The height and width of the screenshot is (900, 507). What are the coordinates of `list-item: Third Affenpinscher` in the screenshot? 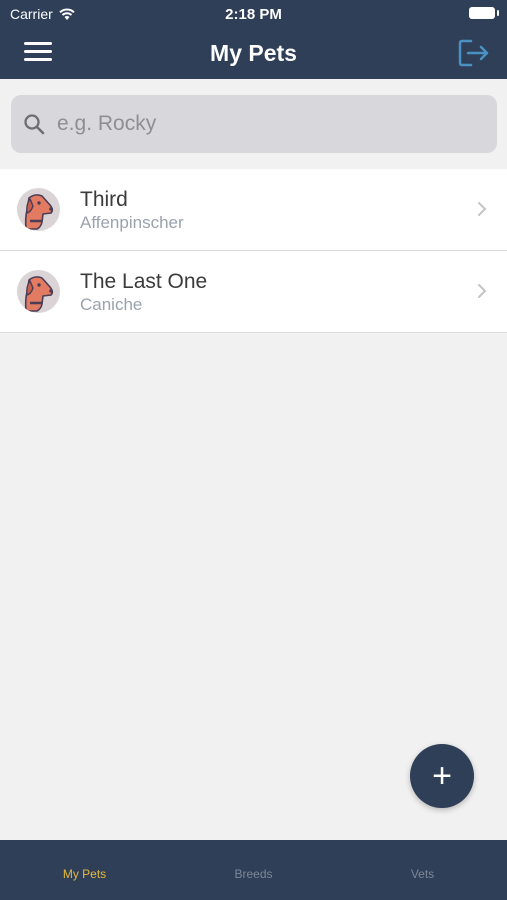 It's located at (253, 210).